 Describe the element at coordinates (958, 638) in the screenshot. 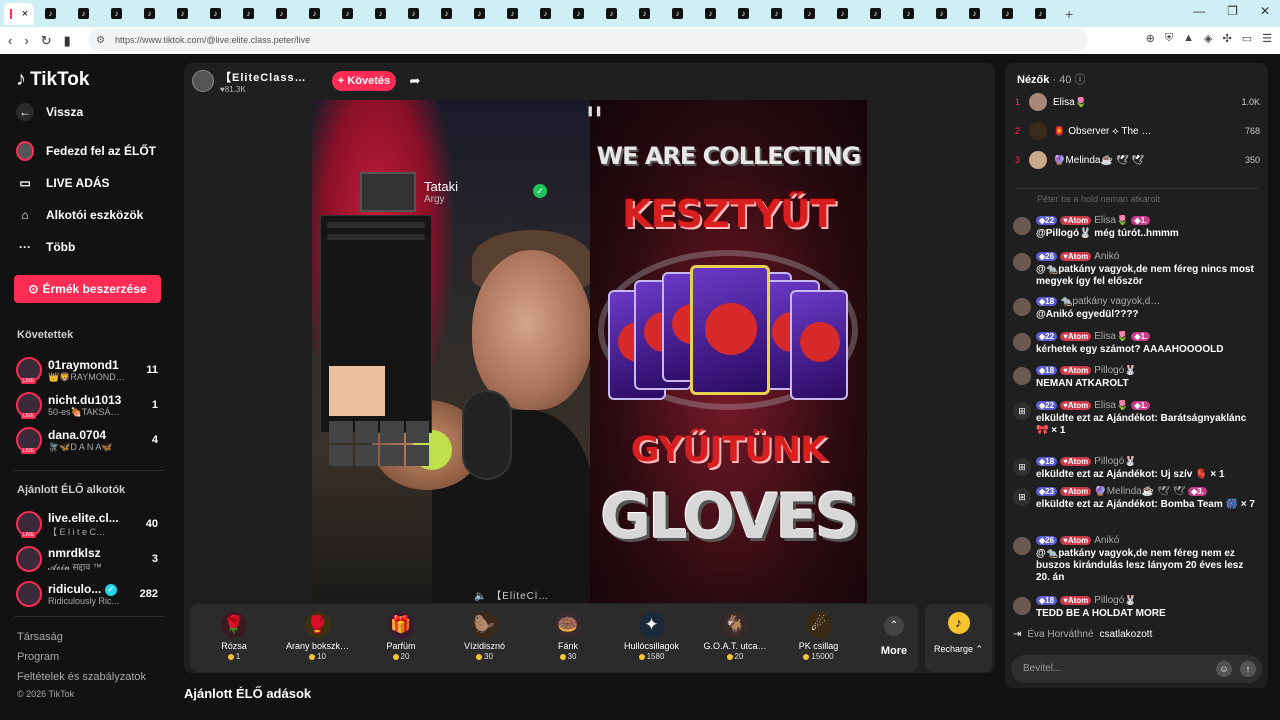

I see `recharge-button: ♪ Recharge ⌃` at that location.